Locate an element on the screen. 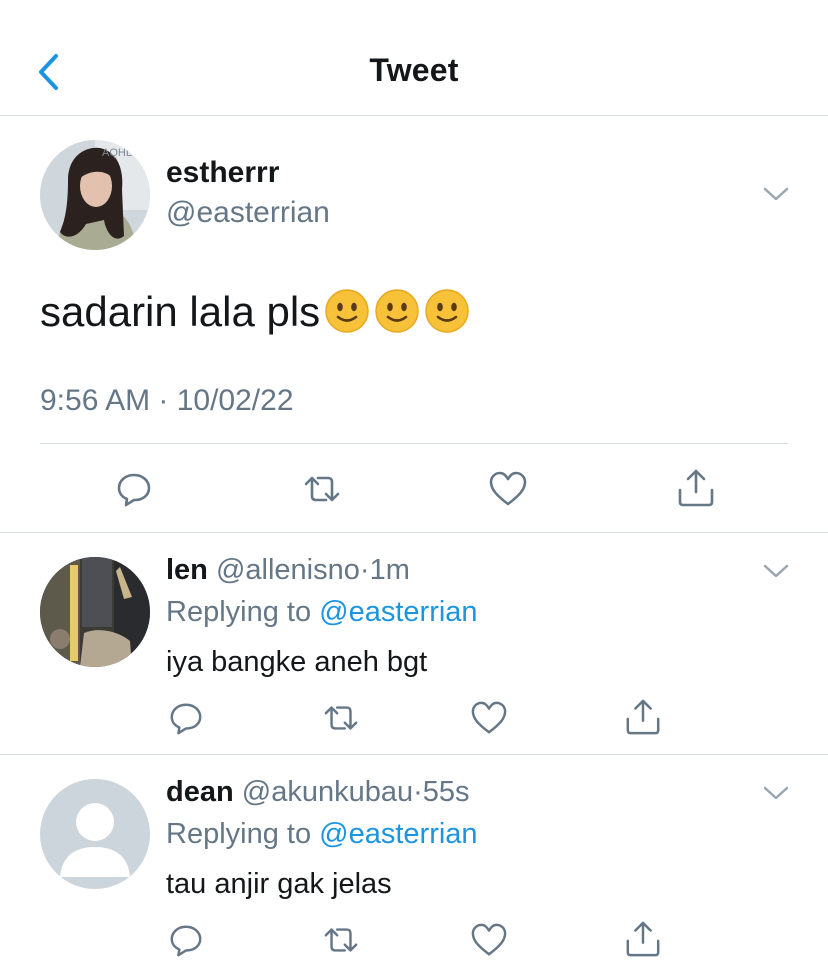 The width and height of the screenshot is (828, 970). reply-author-name: len is located at coordinates (187, 570).